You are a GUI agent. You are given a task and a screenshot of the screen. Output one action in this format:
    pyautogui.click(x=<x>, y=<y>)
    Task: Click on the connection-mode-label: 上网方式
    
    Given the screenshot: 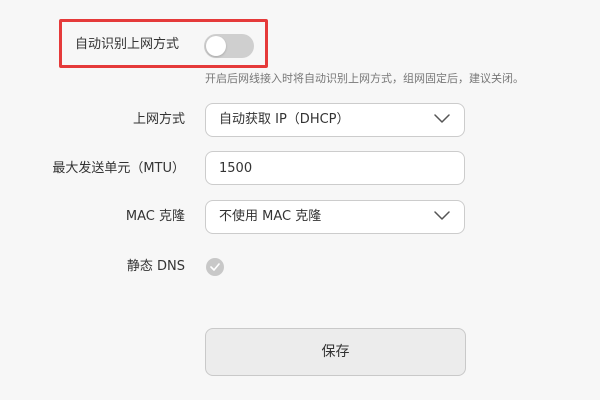 What is the action you would take?
    pyautogui.click(x=158, y=119)
    